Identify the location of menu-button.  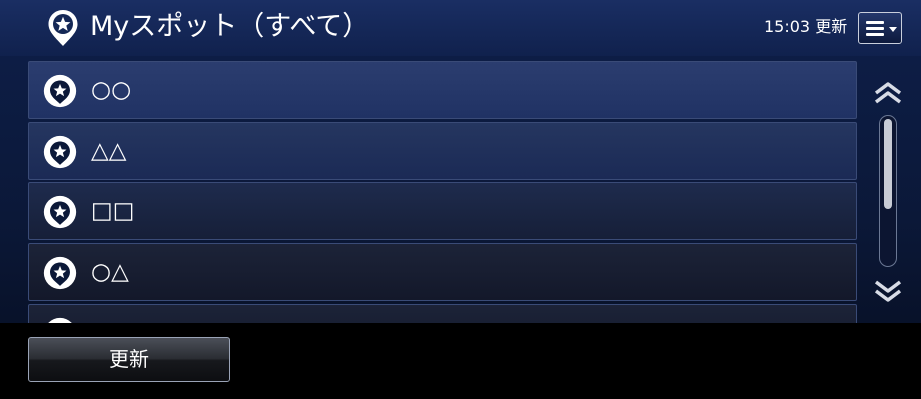
(880, 28).